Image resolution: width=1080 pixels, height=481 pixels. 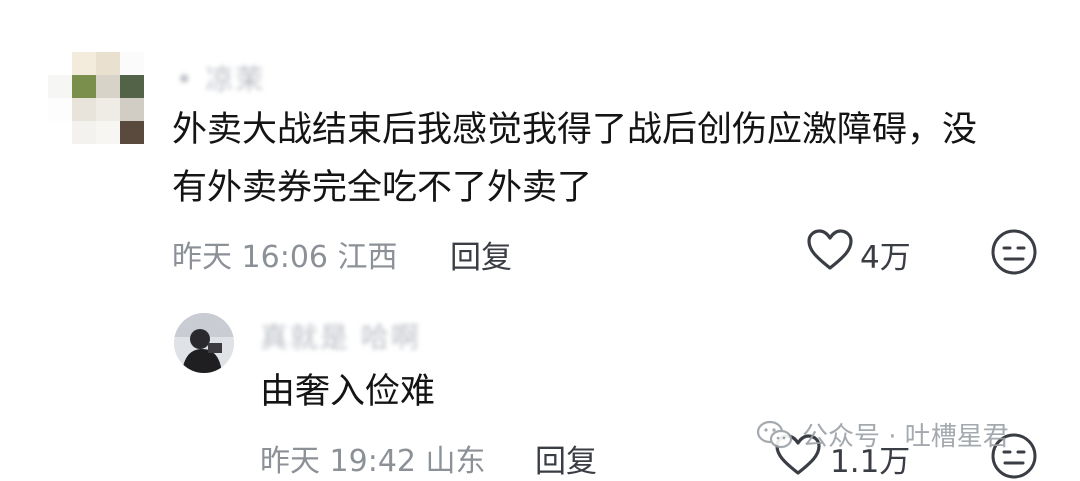 I want to click on comment-1-reply-button: 回复, so click(x=481, y=254).